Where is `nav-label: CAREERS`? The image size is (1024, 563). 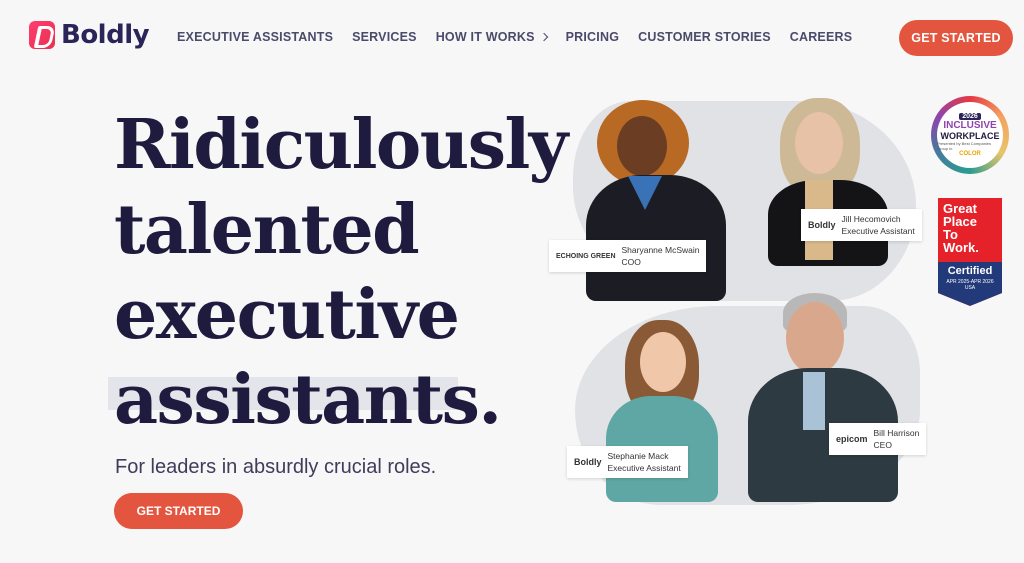
nav-label: CAREERS is located at coordinates (821, 37).